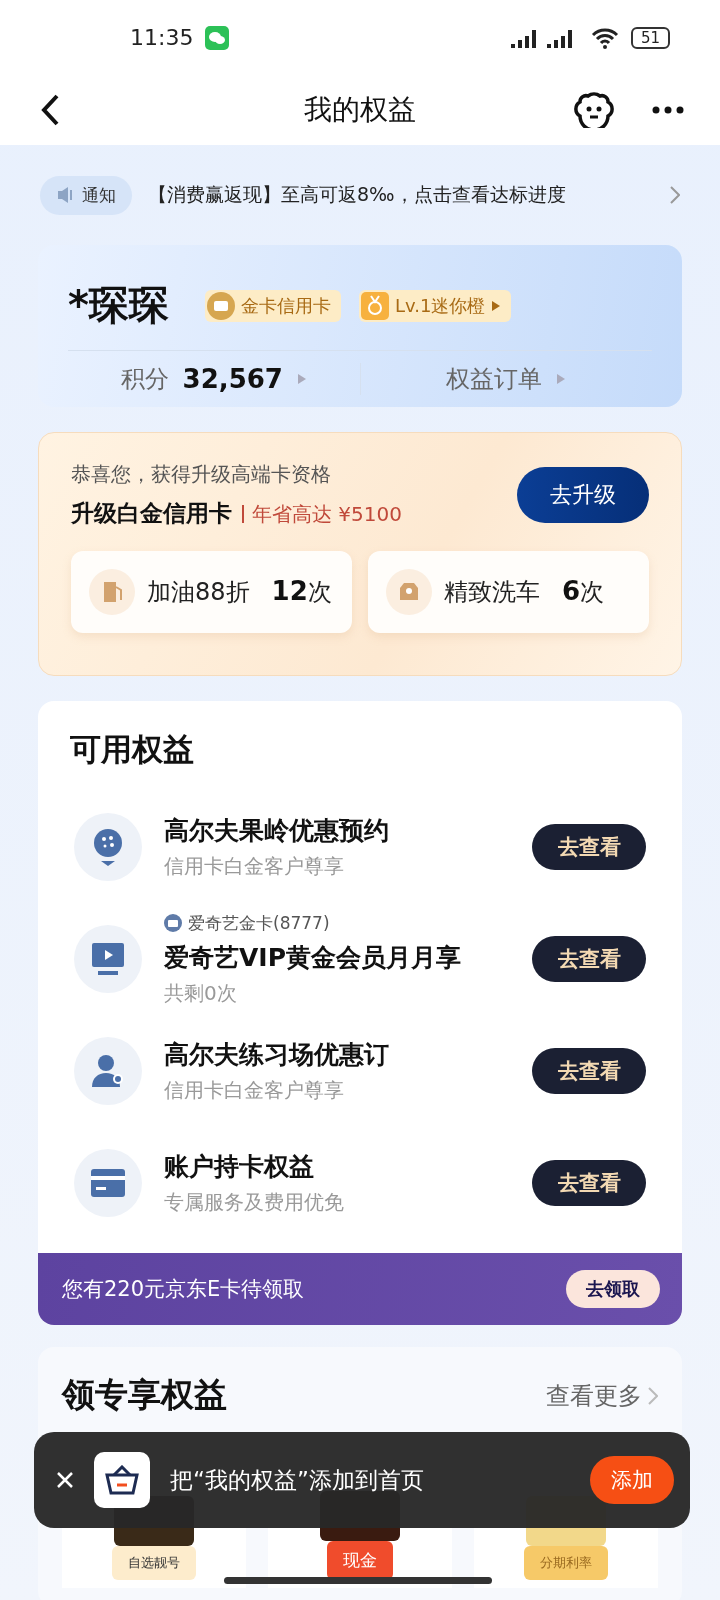 This screenshot has width=720, height=1600. I want to click on tile-label: 分期利率, so click(566, 1563).